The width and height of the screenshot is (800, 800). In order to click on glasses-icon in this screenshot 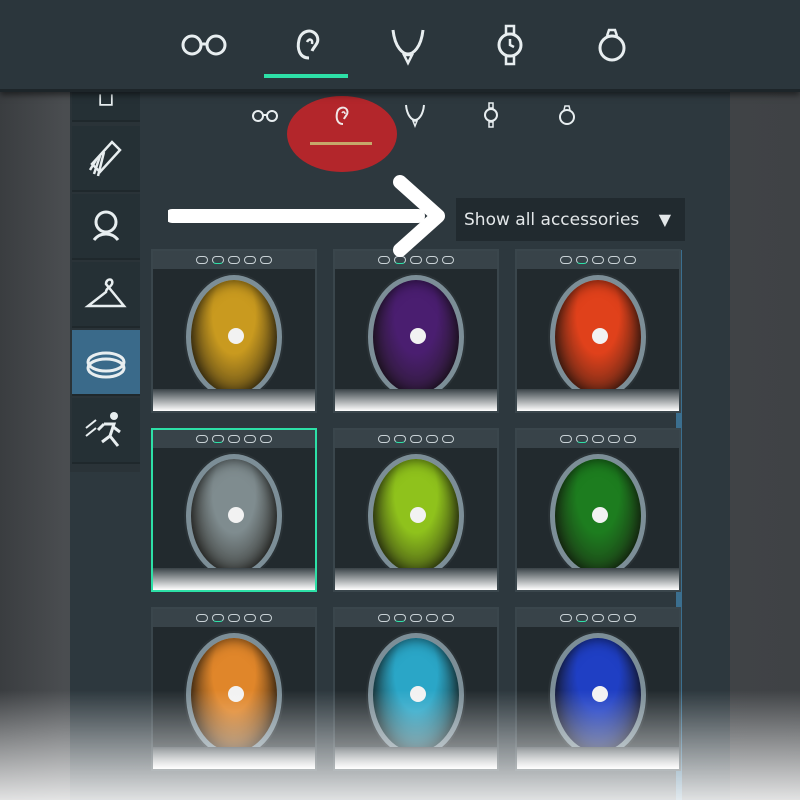, I will do `click(265, 116)`.